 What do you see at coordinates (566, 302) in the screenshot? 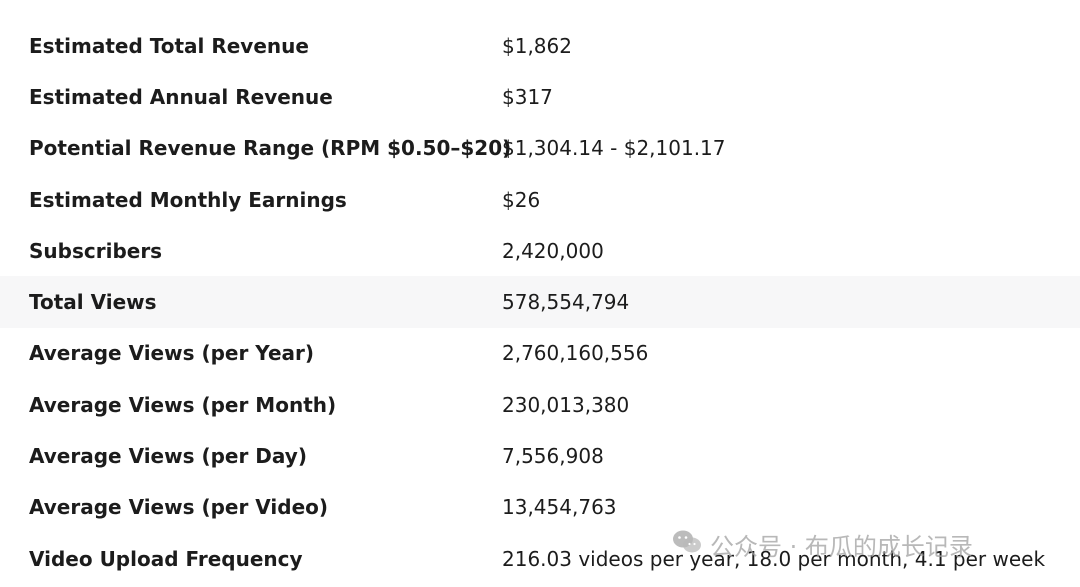
I see `stat-value: 578,554,794` at bounding box center [566, 302].